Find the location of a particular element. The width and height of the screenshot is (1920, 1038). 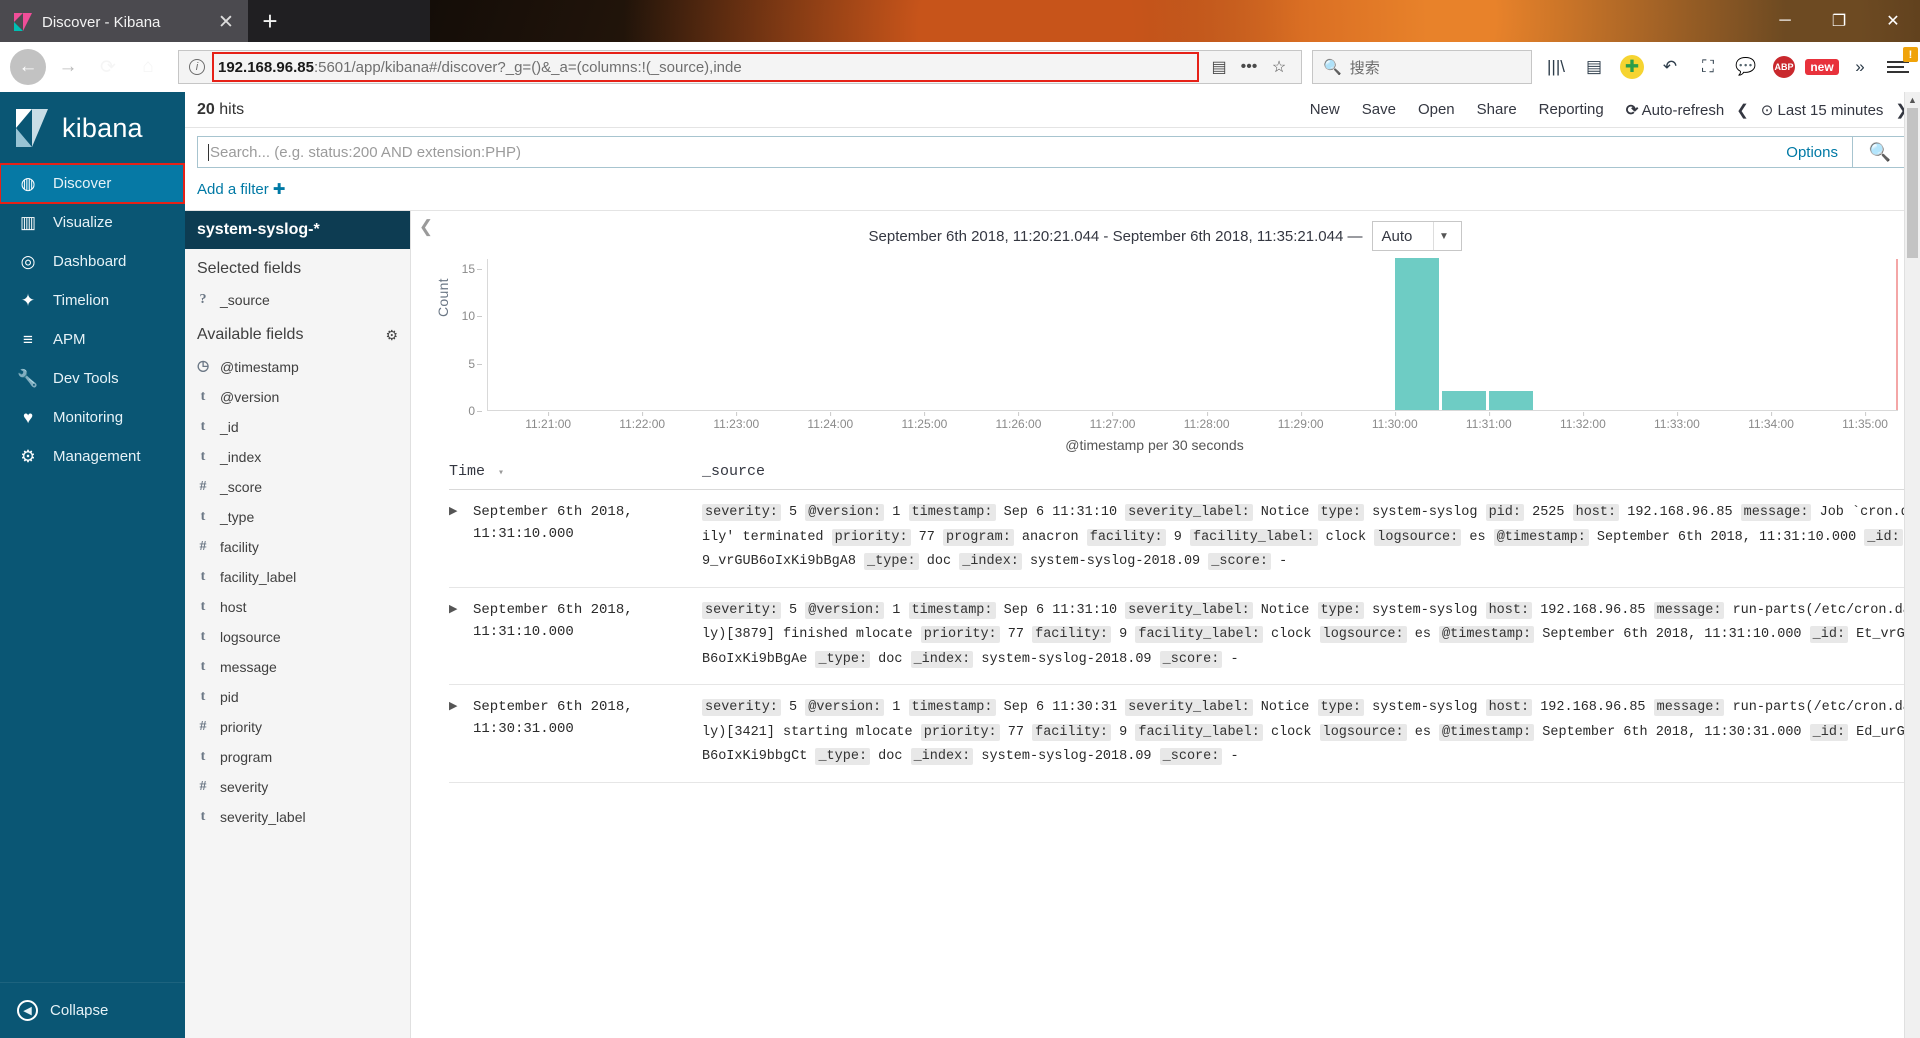

topnav-new: New is located at coordinates (1325, 109).